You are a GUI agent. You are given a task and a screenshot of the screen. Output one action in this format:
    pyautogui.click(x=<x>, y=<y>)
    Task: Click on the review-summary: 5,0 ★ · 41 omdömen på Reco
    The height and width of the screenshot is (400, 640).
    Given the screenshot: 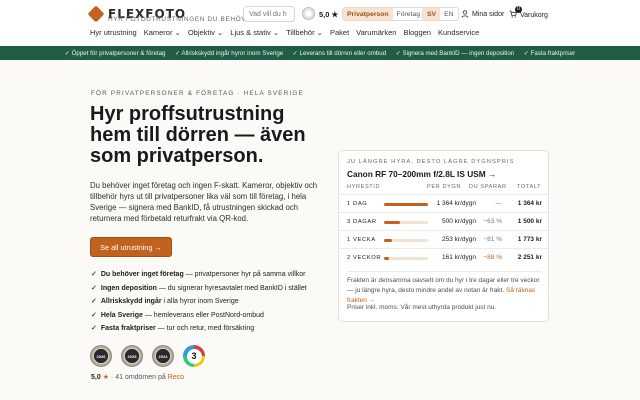 What is the action you would take?
    pyautogui.click(x=138, y=377)
    